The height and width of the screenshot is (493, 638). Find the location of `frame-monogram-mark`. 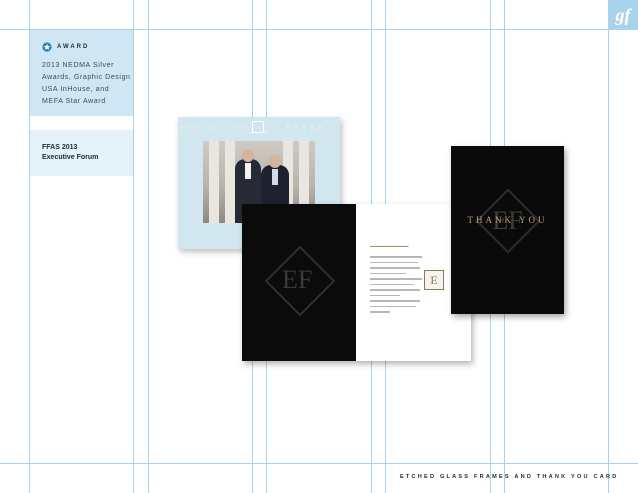

frame-monogram-mark is located at coordinates (258, 127).